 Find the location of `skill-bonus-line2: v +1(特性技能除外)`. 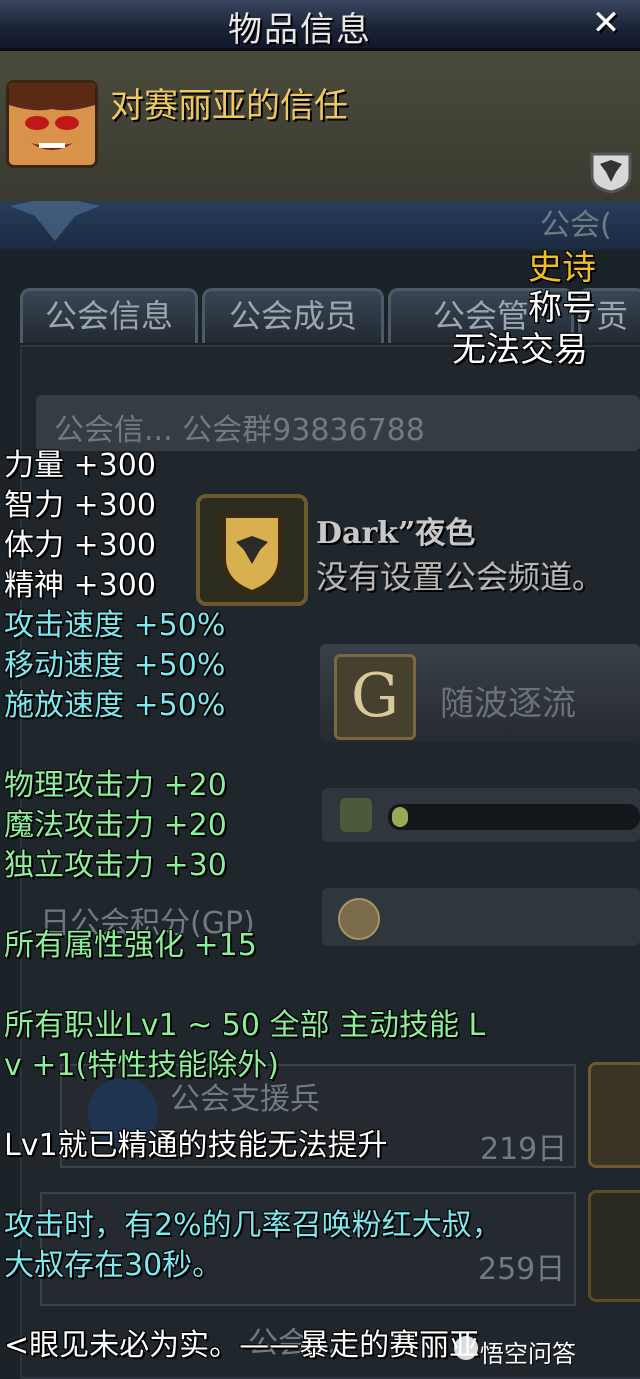

skill-bonus-line2: v +1(特性技能除外) is located at coordinates (141, 1065).